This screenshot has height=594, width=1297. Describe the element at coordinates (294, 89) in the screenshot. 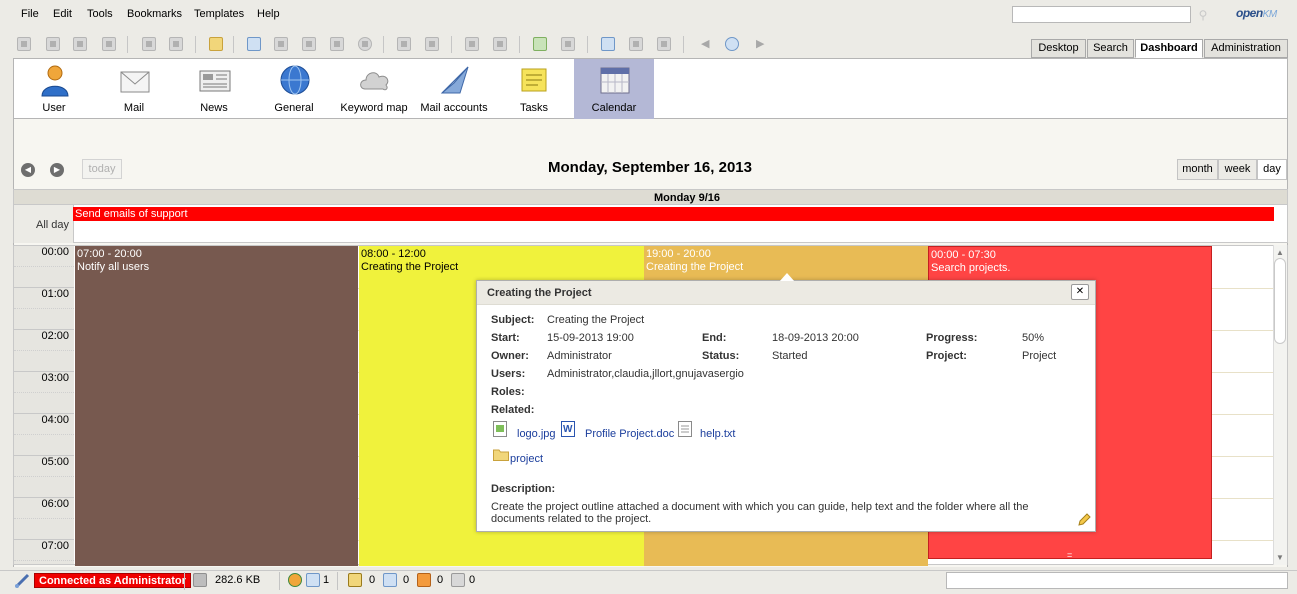

I see `dashboard-general-button: General` at that location.